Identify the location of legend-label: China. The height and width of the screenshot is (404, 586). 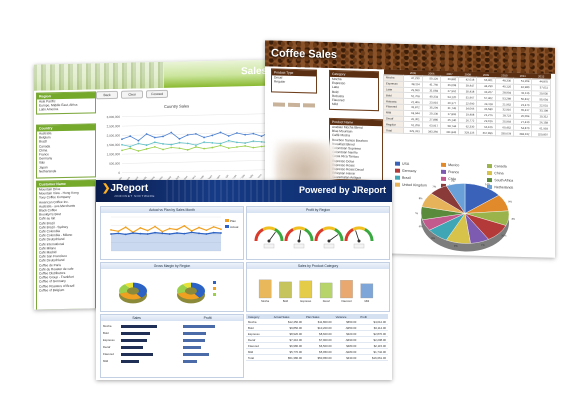
(499, 173).